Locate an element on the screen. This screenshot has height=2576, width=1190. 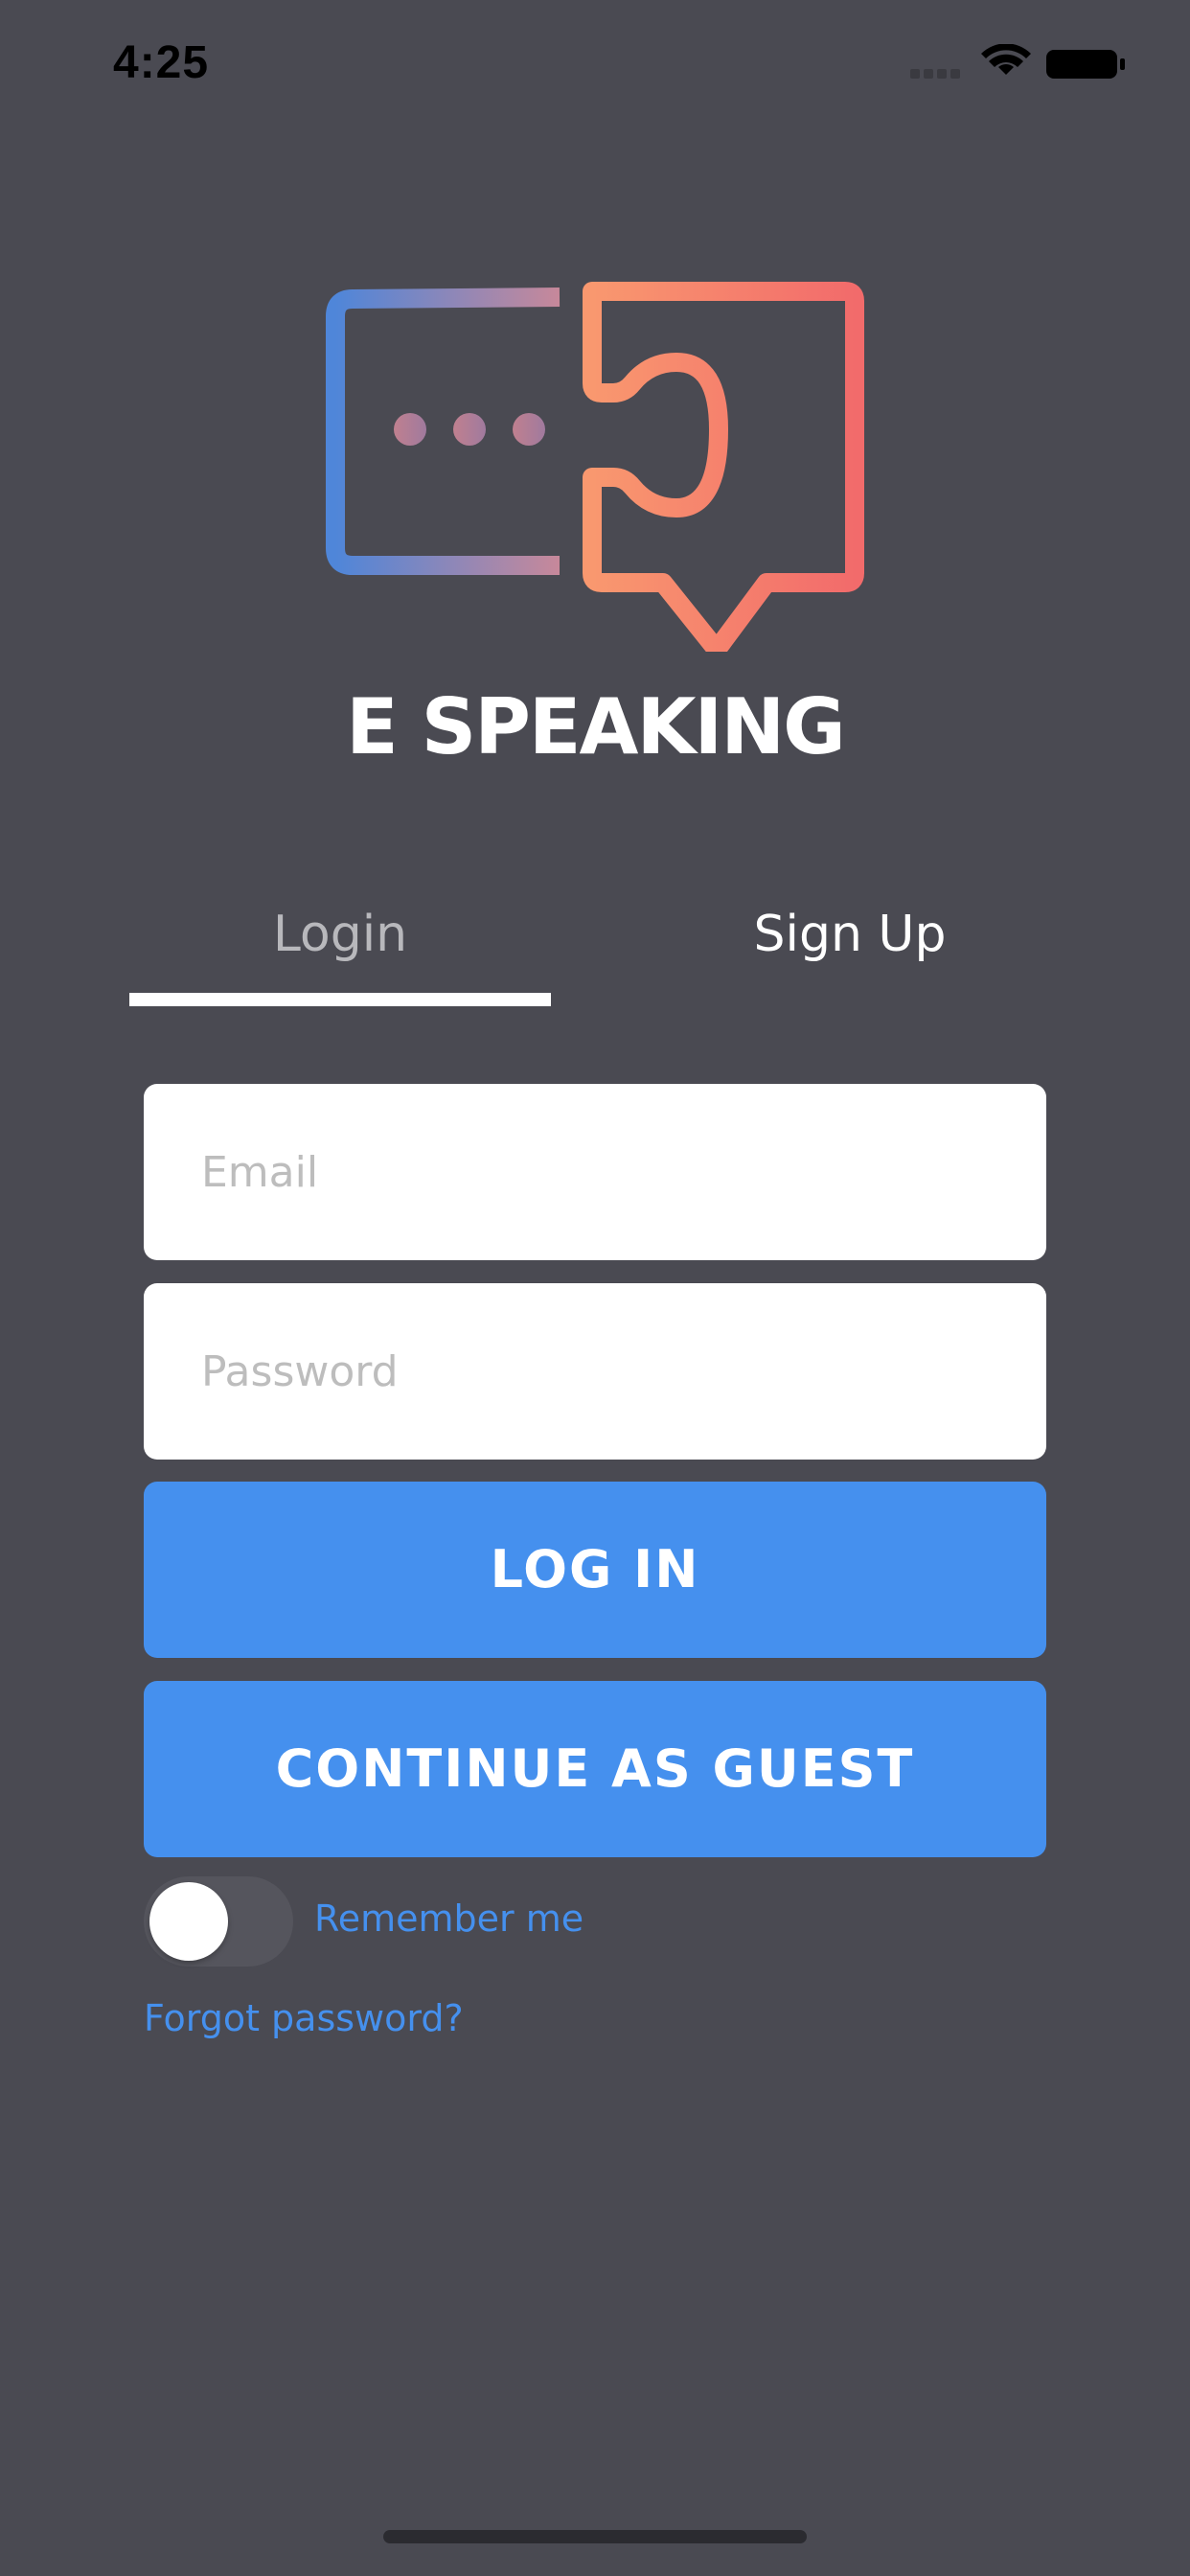
password-field is located at coordinates (604, 1371).